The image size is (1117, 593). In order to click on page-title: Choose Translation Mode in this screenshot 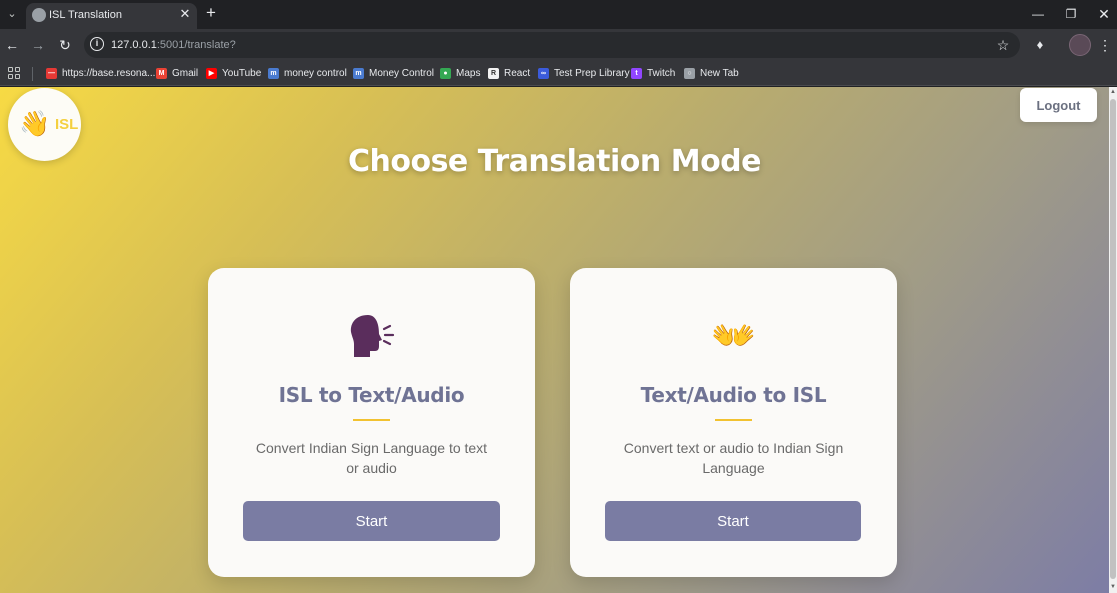, I will do `click(554, 161)`.